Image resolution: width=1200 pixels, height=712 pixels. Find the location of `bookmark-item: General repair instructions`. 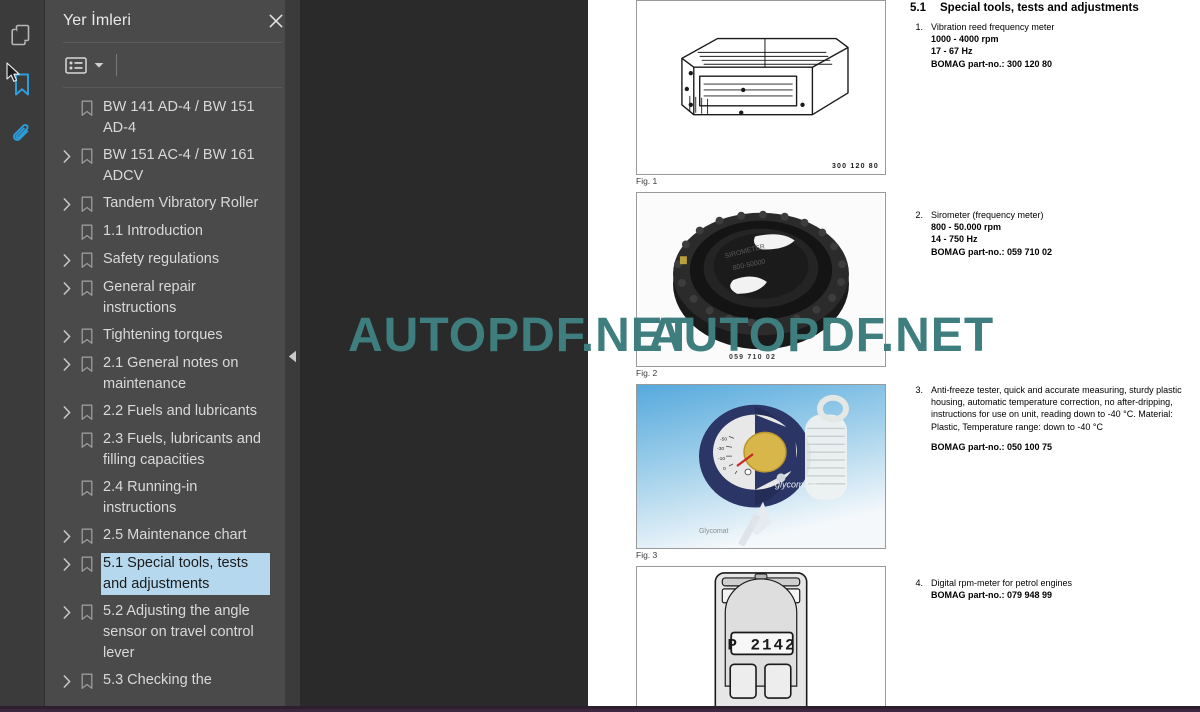

bookmark-item: General repair instructions is located at coordinates (172, 298).